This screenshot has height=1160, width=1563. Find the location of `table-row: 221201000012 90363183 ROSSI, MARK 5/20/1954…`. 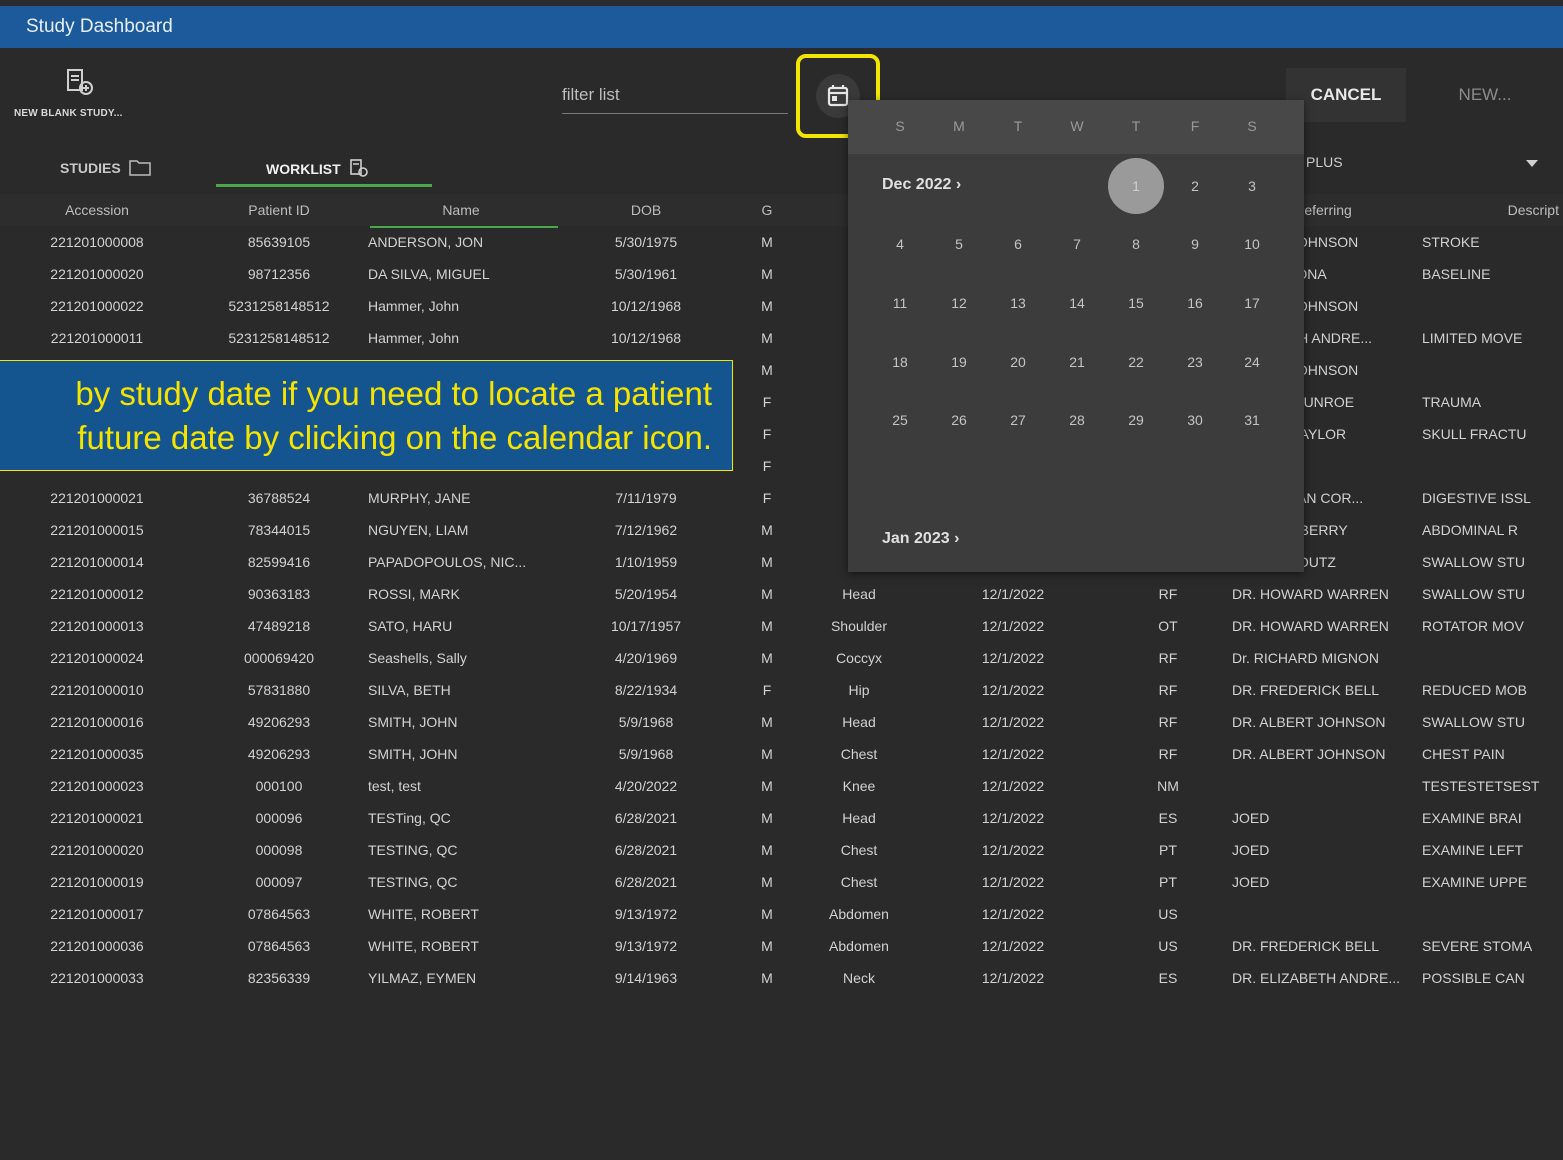

table-row: 221201000012 90363183 ROSSI, MARK 5/20/1954… is located at coordinates (781, 594).